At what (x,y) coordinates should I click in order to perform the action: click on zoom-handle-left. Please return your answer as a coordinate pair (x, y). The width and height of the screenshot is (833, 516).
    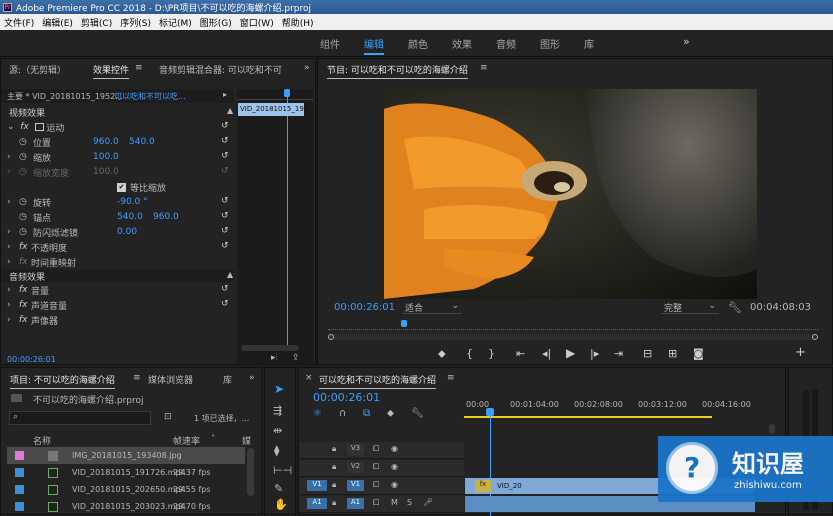
    Looking at the image, I should click on (331, 337).